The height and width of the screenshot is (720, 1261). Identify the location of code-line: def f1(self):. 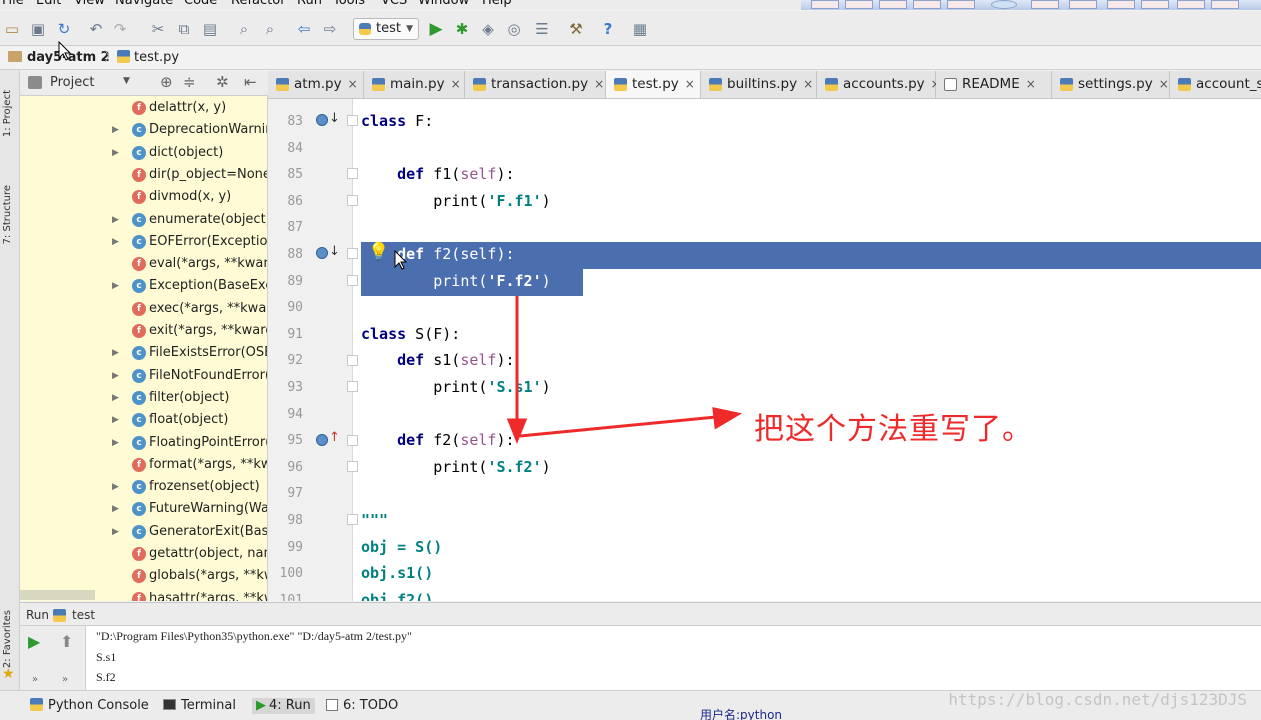
(437, 174).